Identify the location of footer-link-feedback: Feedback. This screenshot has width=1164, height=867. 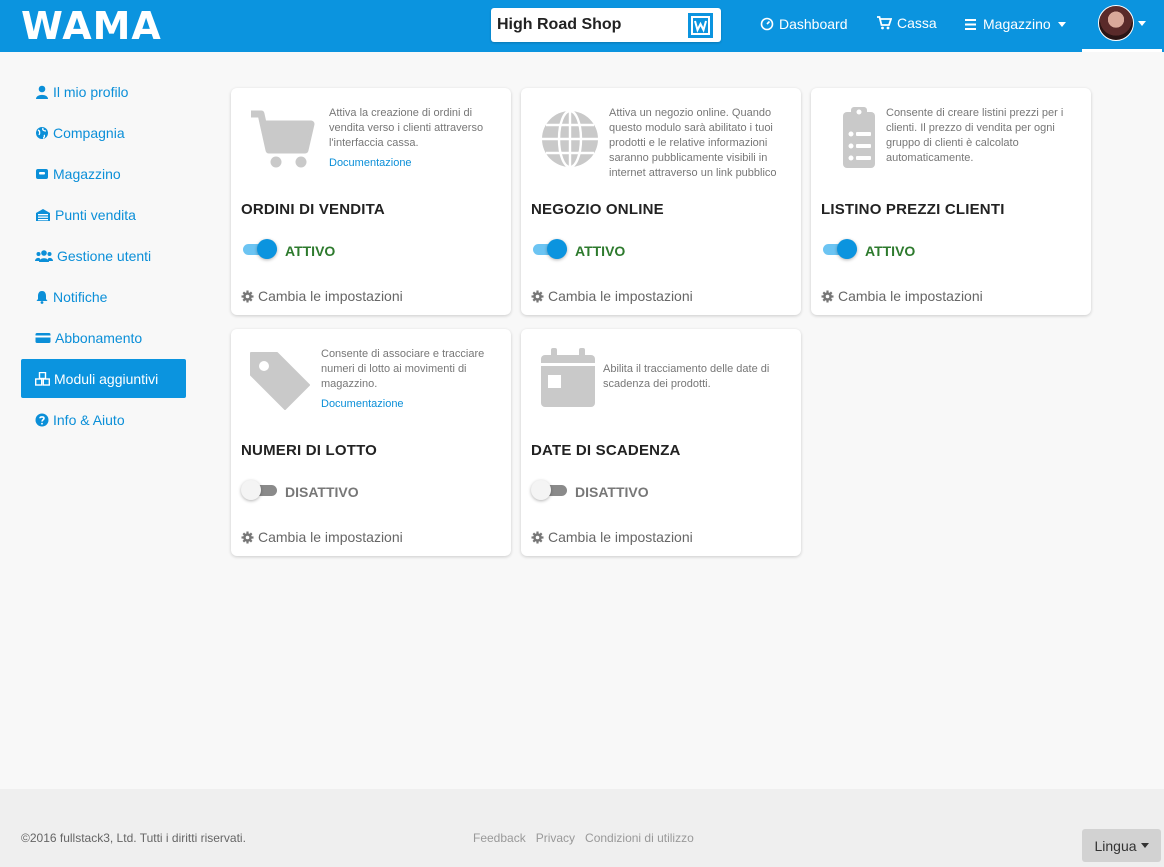
(499, 838).